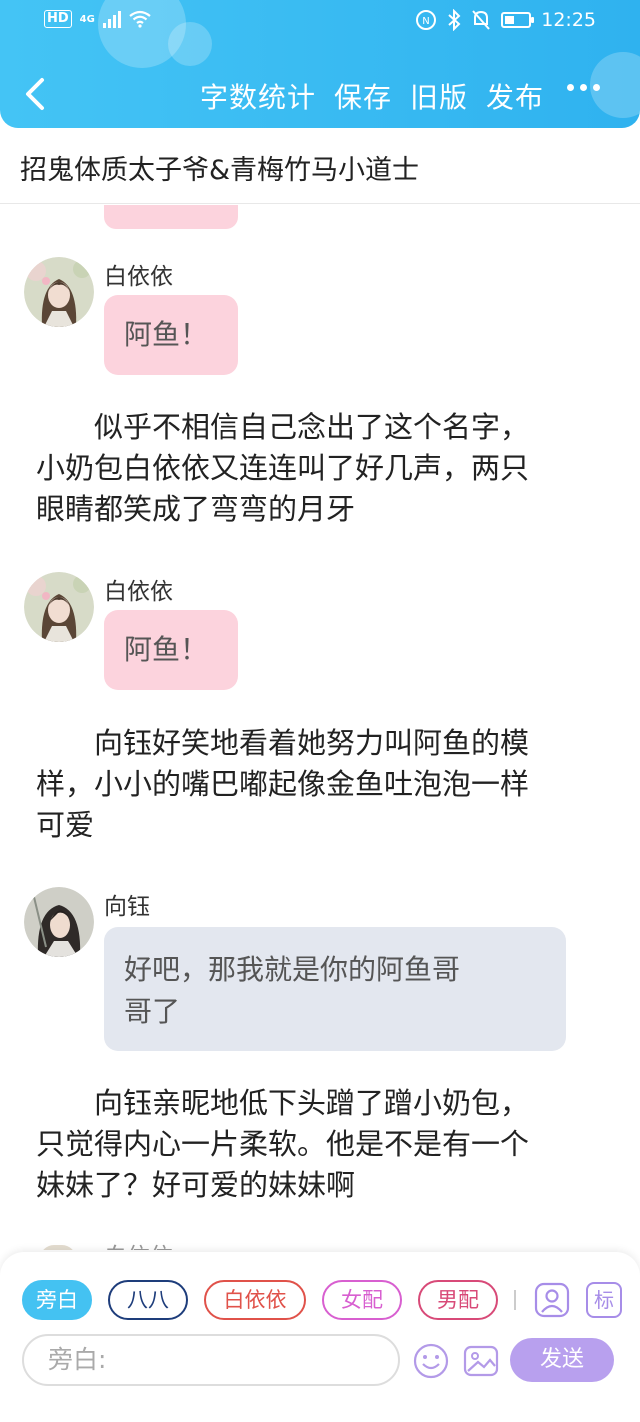 The width and height of the screenshot is (640, 1422). Describe the element at coordinates (283, 1144) in the screenshot. I see `narration-line: 只觉得内心一片柔软。他是不是有一个` at that location.